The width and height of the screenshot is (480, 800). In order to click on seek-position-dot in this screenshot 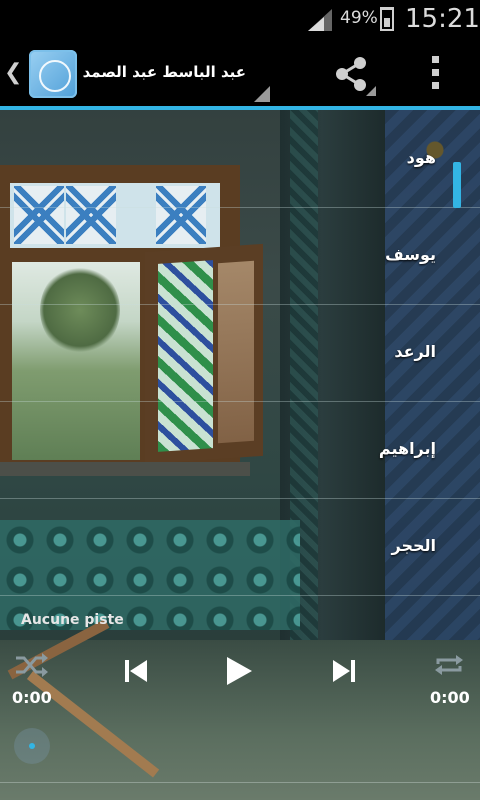, I will do `click(32, 746)`.